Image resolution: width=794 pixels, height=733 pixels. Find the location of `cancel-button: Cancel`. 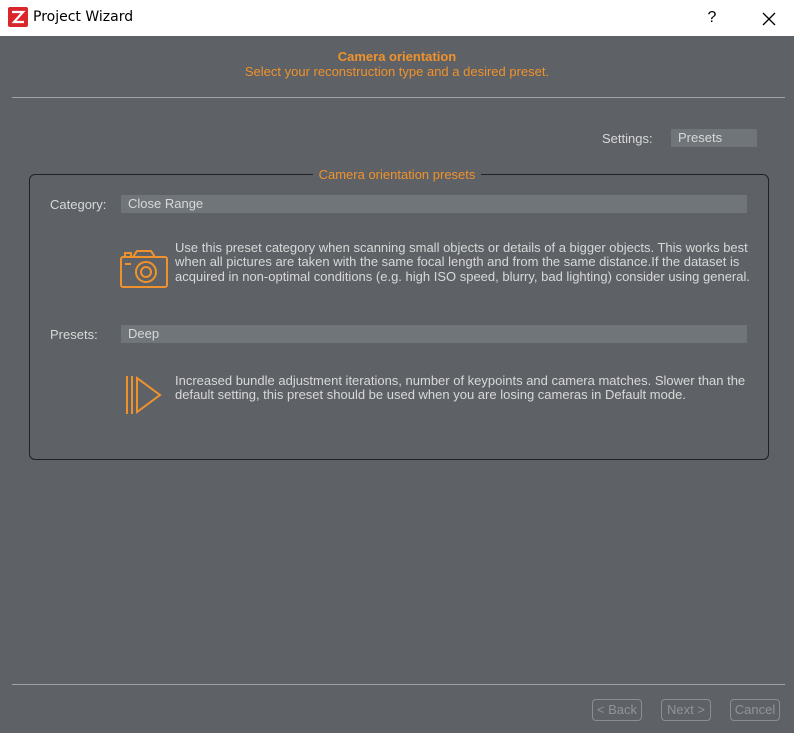

cancel-button: Cancel is located at coordinates (755, 710).